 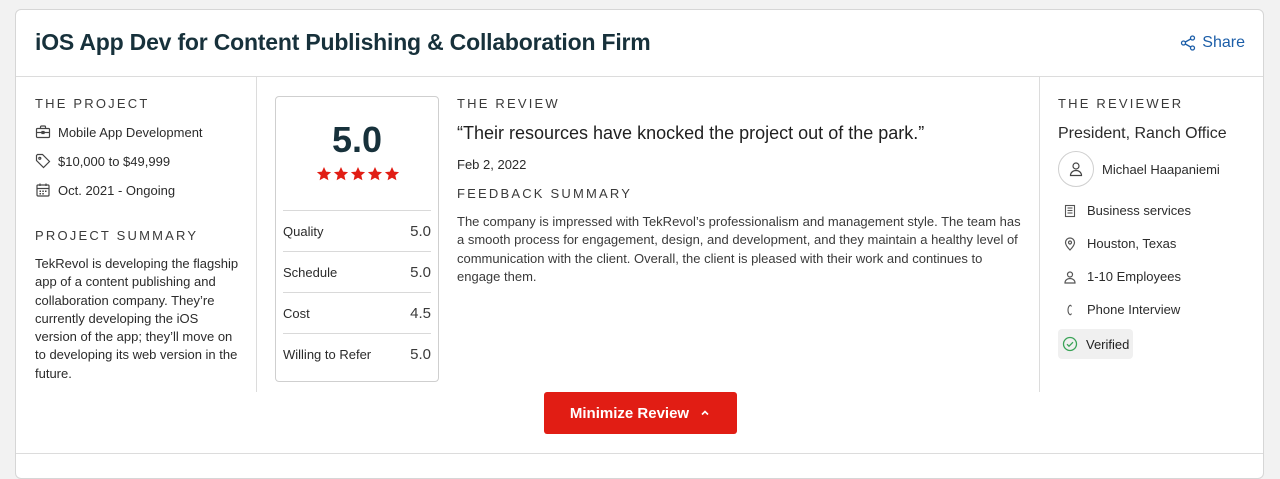 I want to click on star-rating, so click(x=358, y=174).